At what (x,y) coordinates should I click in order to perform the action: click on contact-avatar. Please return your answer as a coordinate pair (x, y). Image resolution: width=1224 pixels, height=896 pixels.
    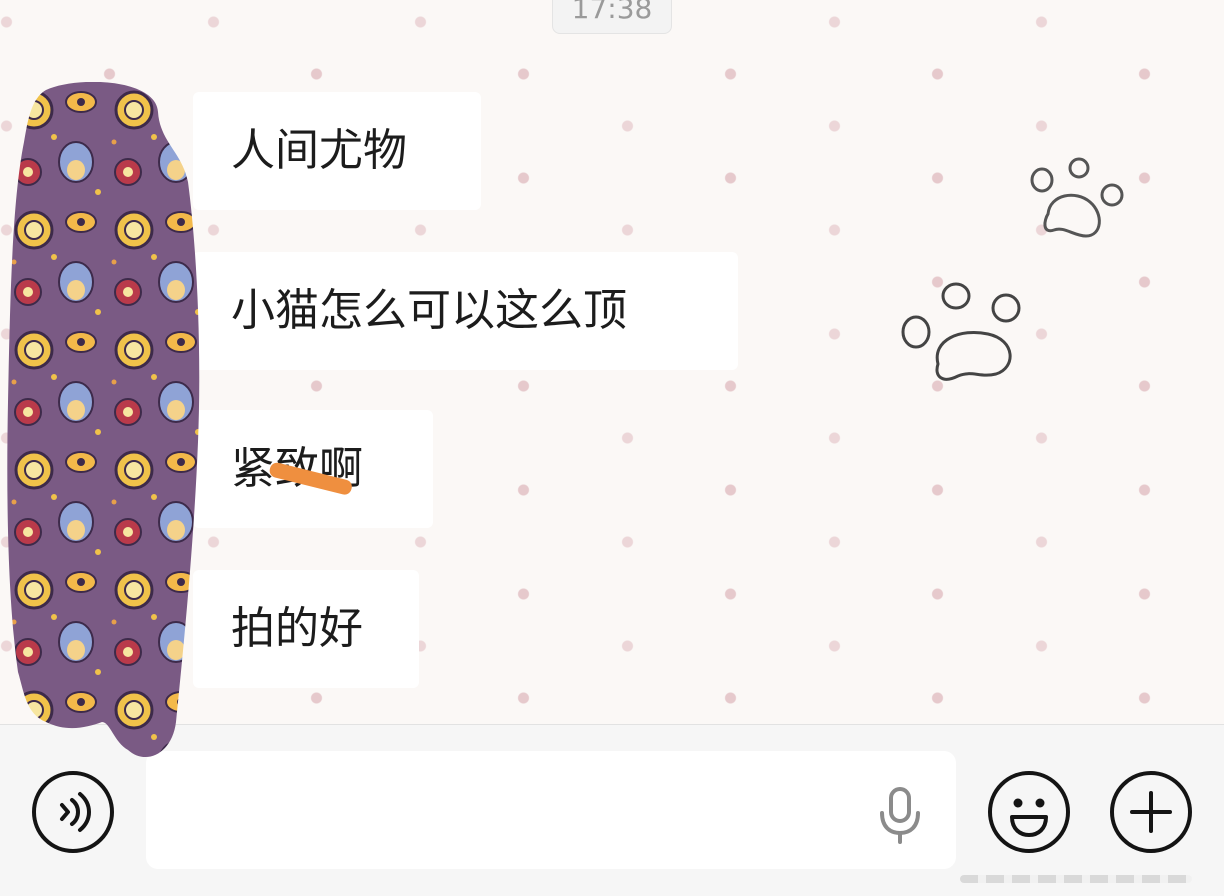
    Looking at the image, I should click on (103, 422).